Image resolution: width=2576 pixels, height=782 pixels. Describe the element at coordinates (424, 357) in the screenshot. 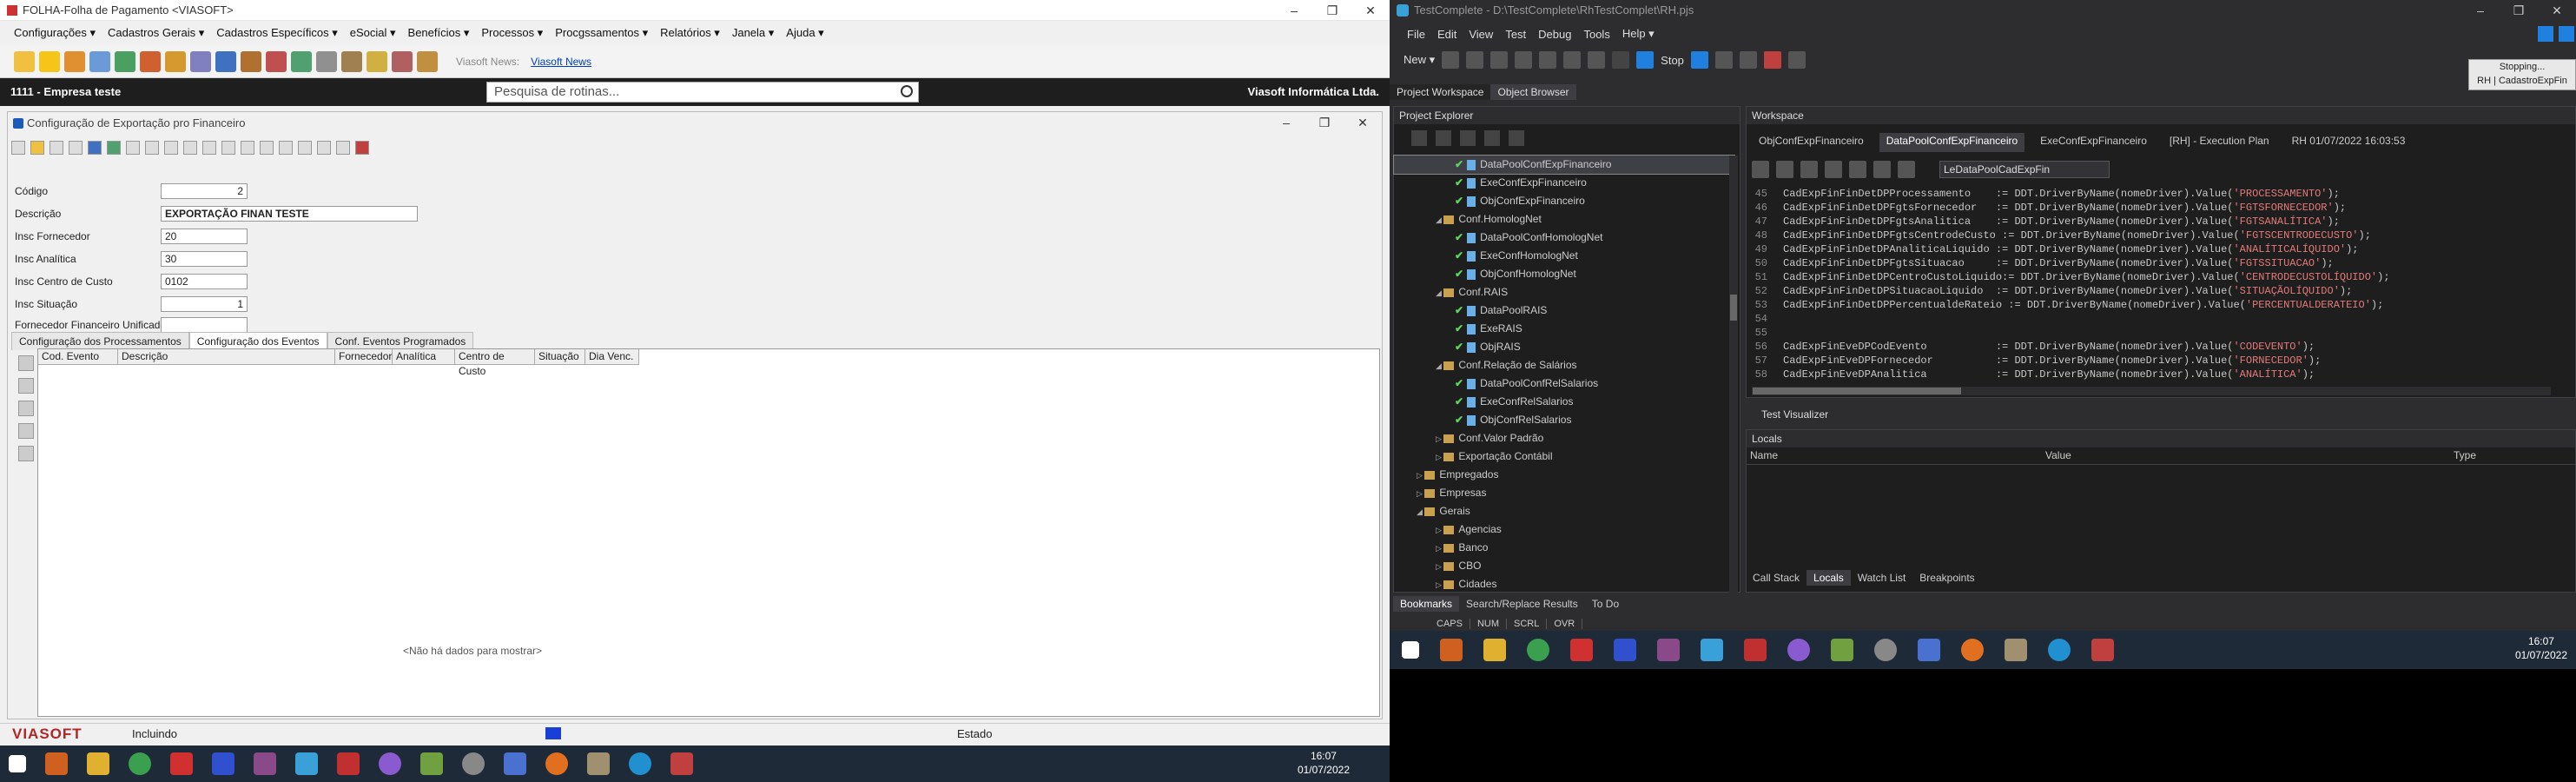

I see `grid-col-3: Analítica` at that location.